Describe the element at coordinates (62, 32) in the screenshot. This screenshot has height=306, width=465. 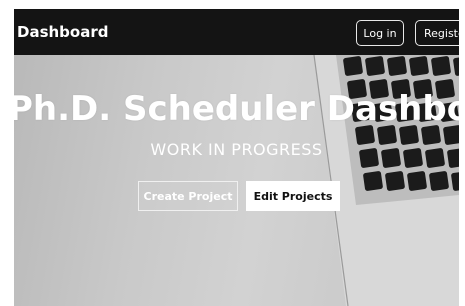
I see `brand-link: Dashboard` at that location.